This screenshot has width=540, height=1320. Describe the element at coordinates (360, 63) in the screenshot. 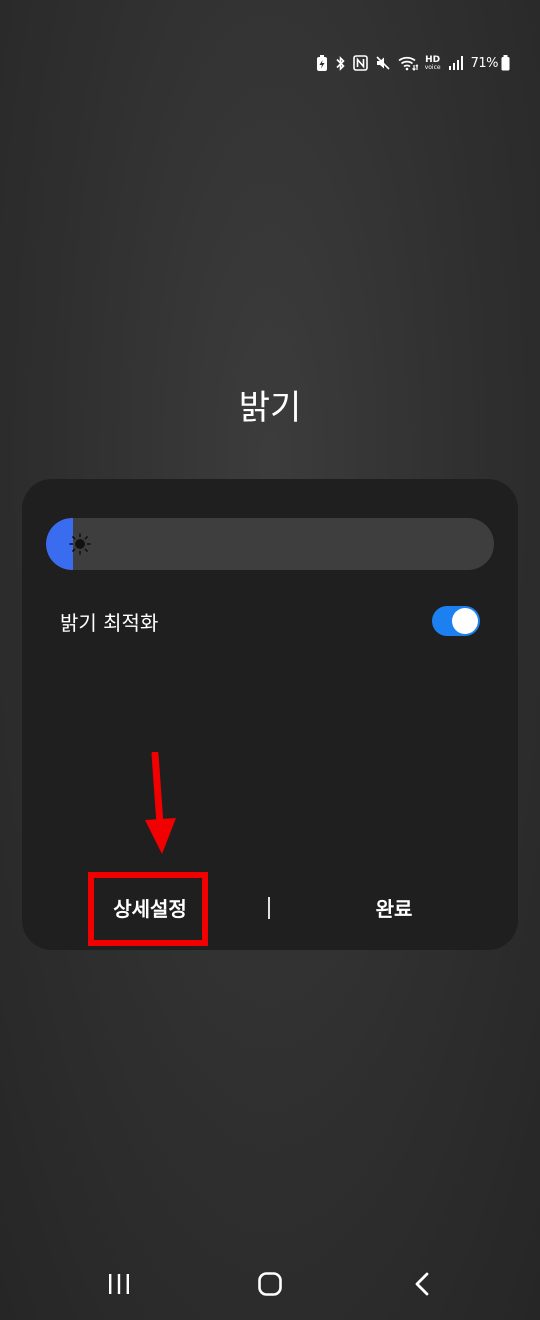

I see `nfc-icon` at that location.